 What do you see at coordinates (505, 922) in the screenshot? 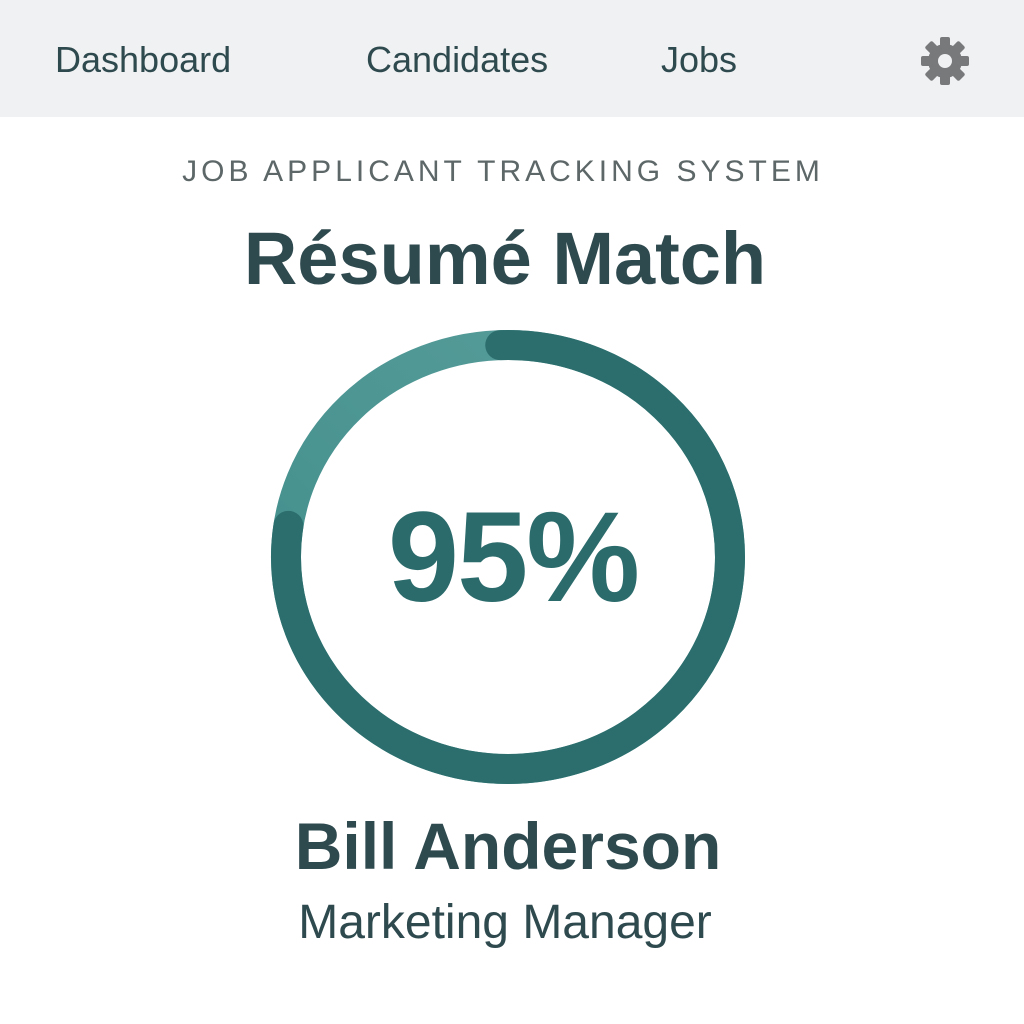
I see `candidate-role: Marketing Manager` at bounding box center [505, 922].